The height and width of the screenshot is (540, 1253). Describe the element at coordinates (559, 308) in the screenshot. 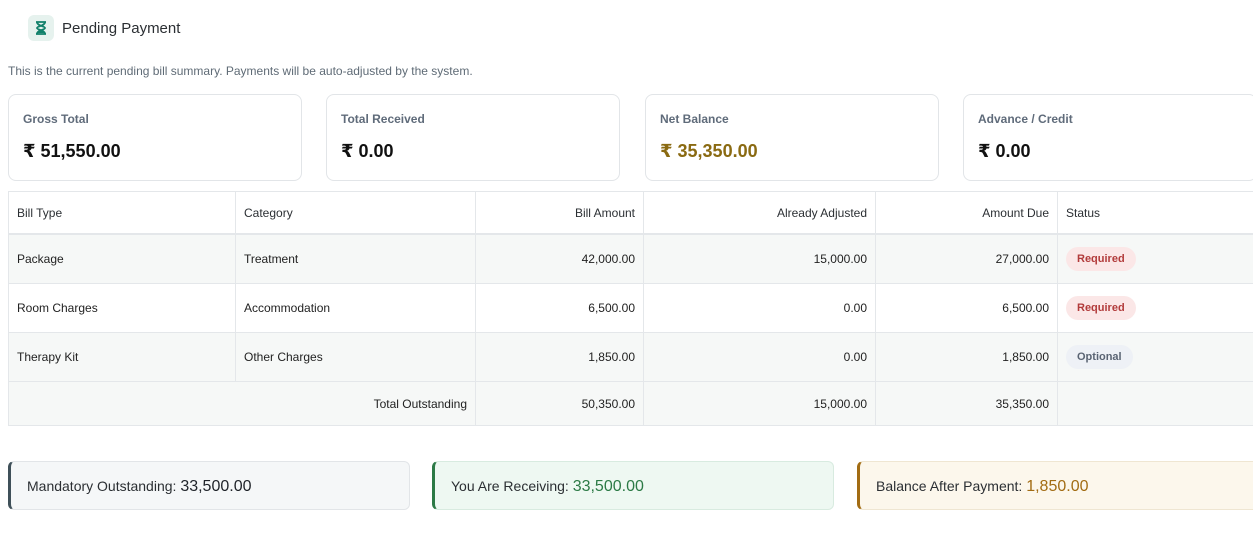

I see `cell-bill-amount: 6,500.00` at that location.